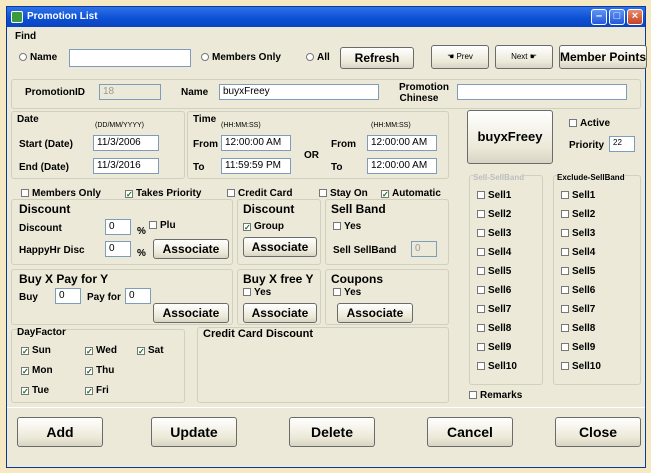  What do you see at coordinates (36, 350) in the screenshot?
I see `day-sun-checkbox: Sun` at bounding box center [36, 350].